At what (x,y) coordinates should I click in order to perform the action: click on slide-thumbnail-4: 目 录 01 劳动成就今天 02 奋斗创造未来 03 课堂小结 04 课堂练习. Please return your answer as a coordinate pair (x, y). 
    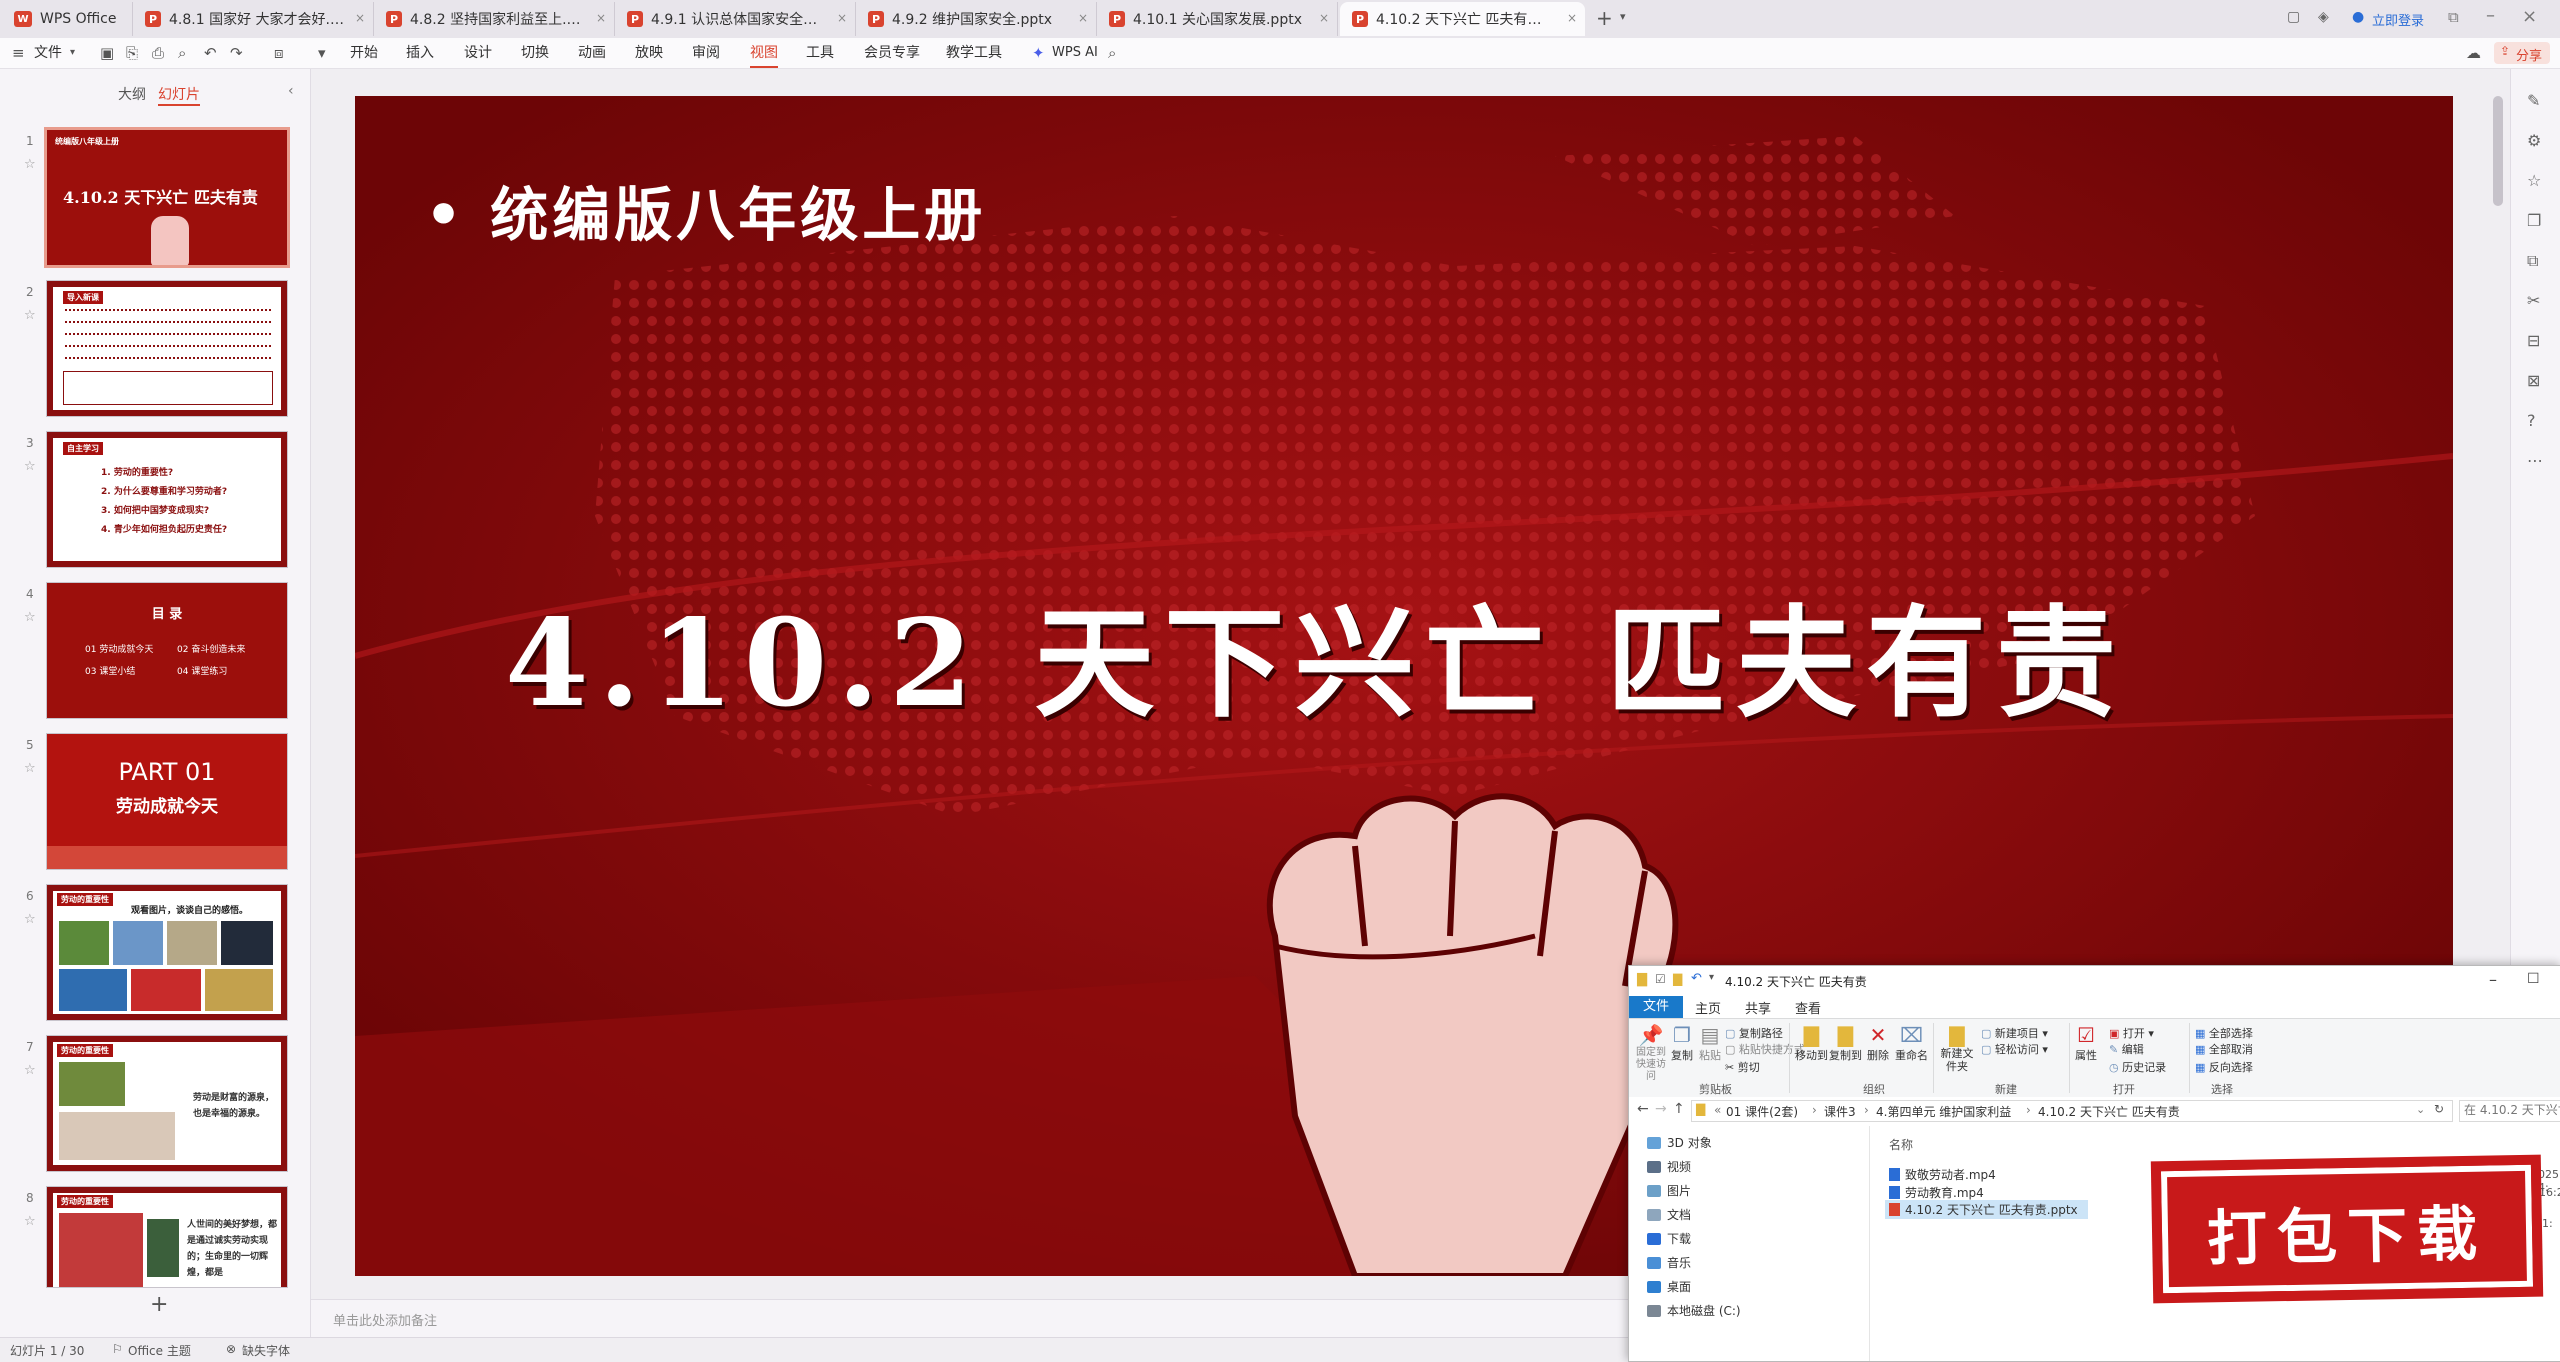
    Looking at the image, I should click on (167, 650).